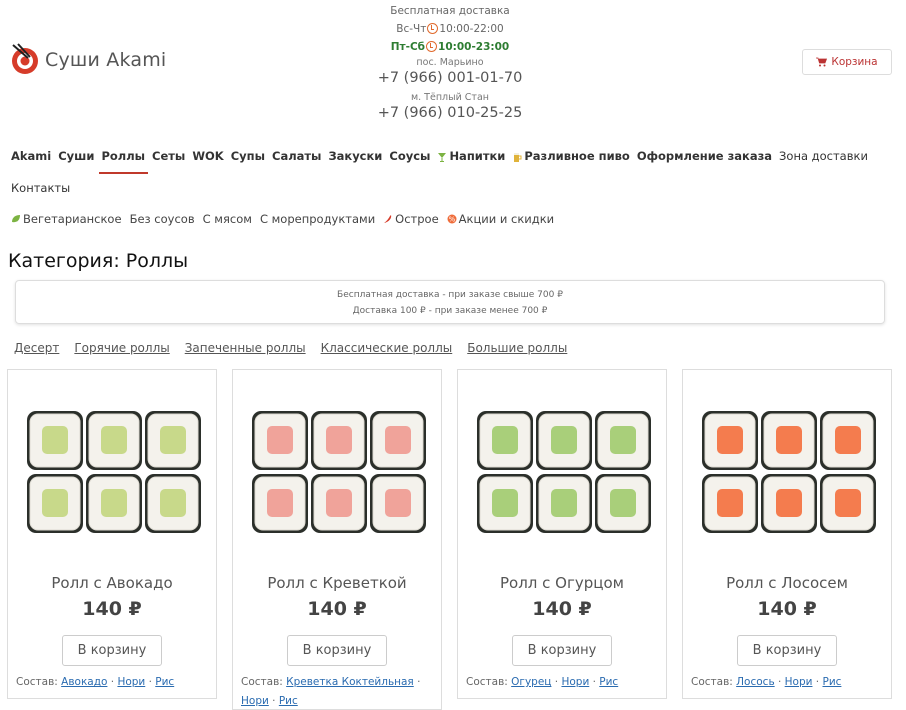  I want to click on nav-item-delivery-zone: Зона доставки, so click(823, 156).